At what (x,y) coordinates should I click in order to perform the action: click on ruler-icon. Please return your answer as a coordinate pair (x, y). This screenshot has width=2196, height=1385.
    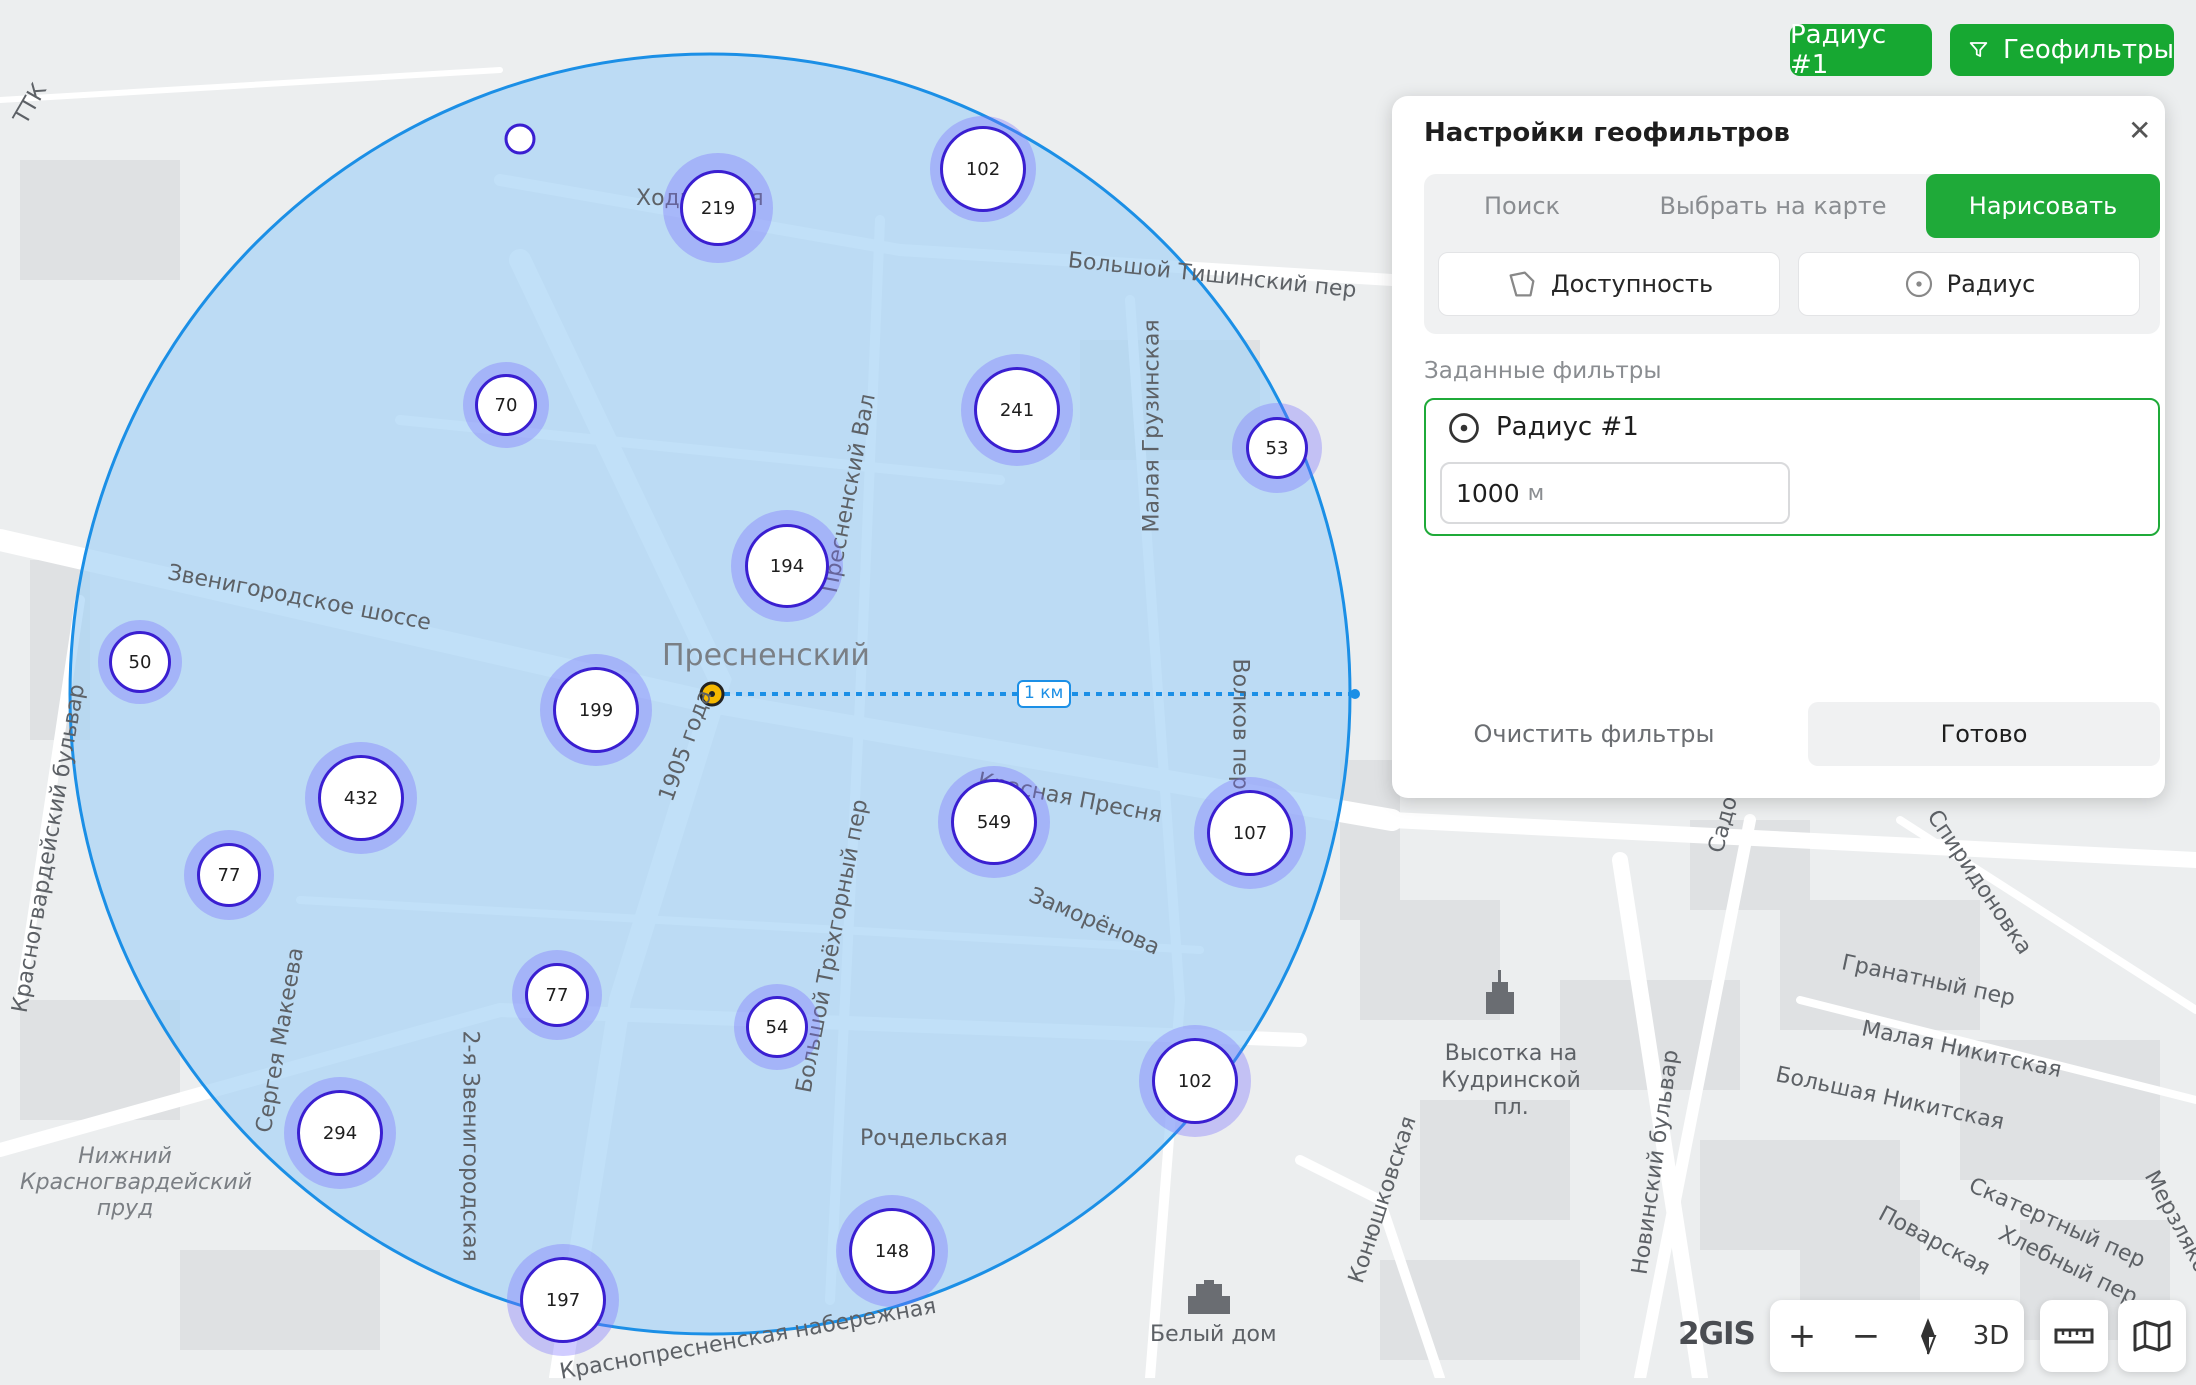
    Looking at the image, I should click on (2074, 1336).